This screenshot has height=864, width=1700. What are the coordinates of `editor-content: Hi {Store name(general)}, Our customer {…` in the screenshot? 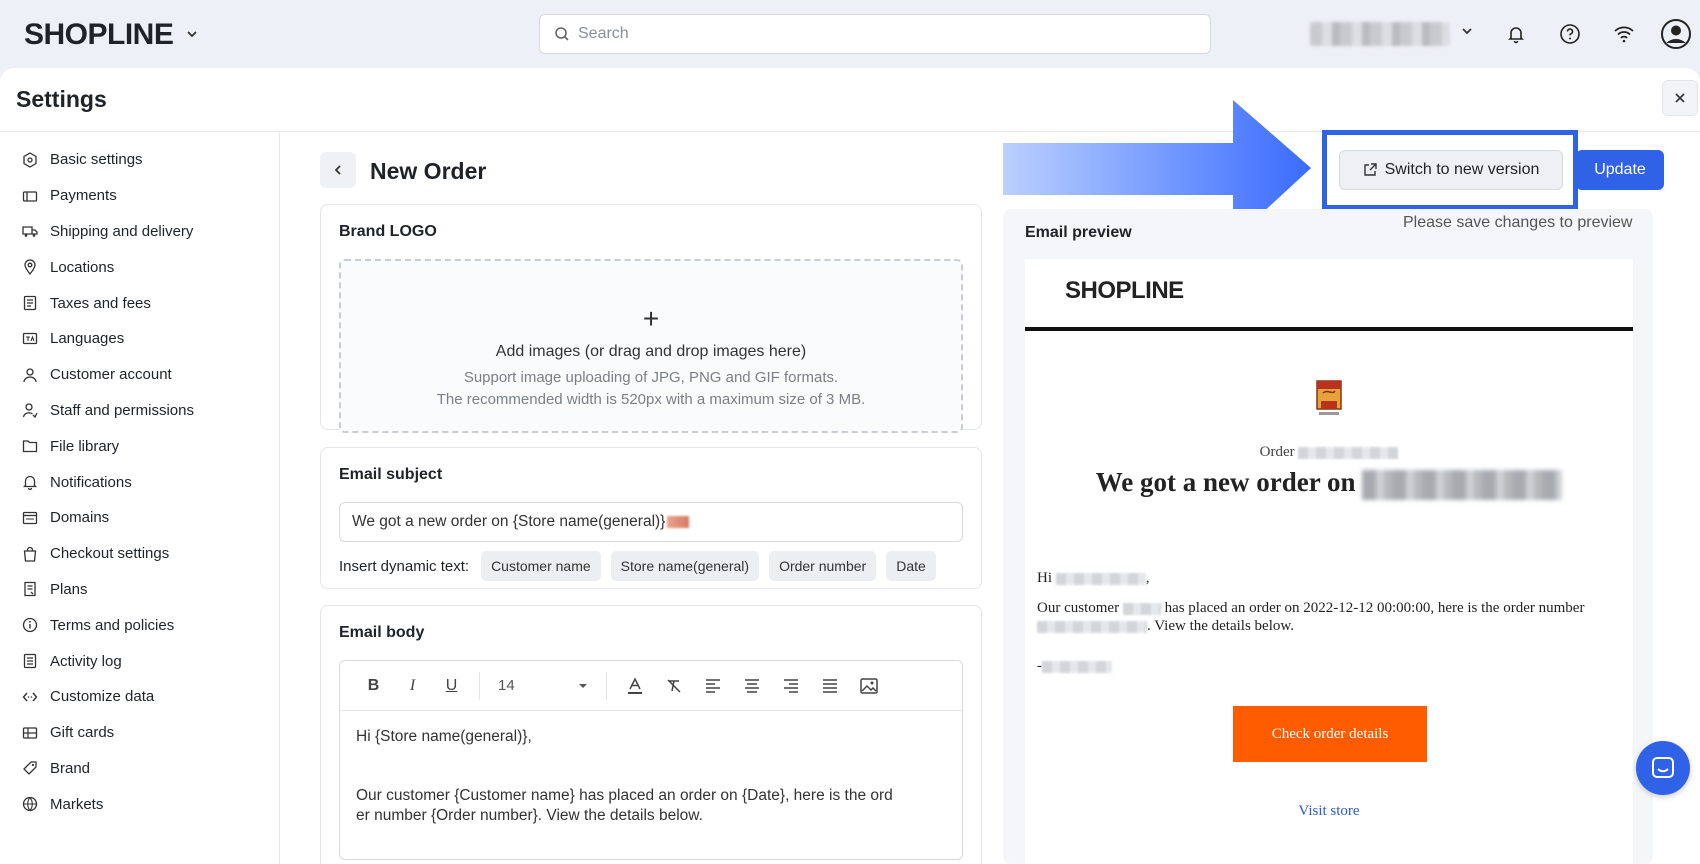 It's located at (651, 776).